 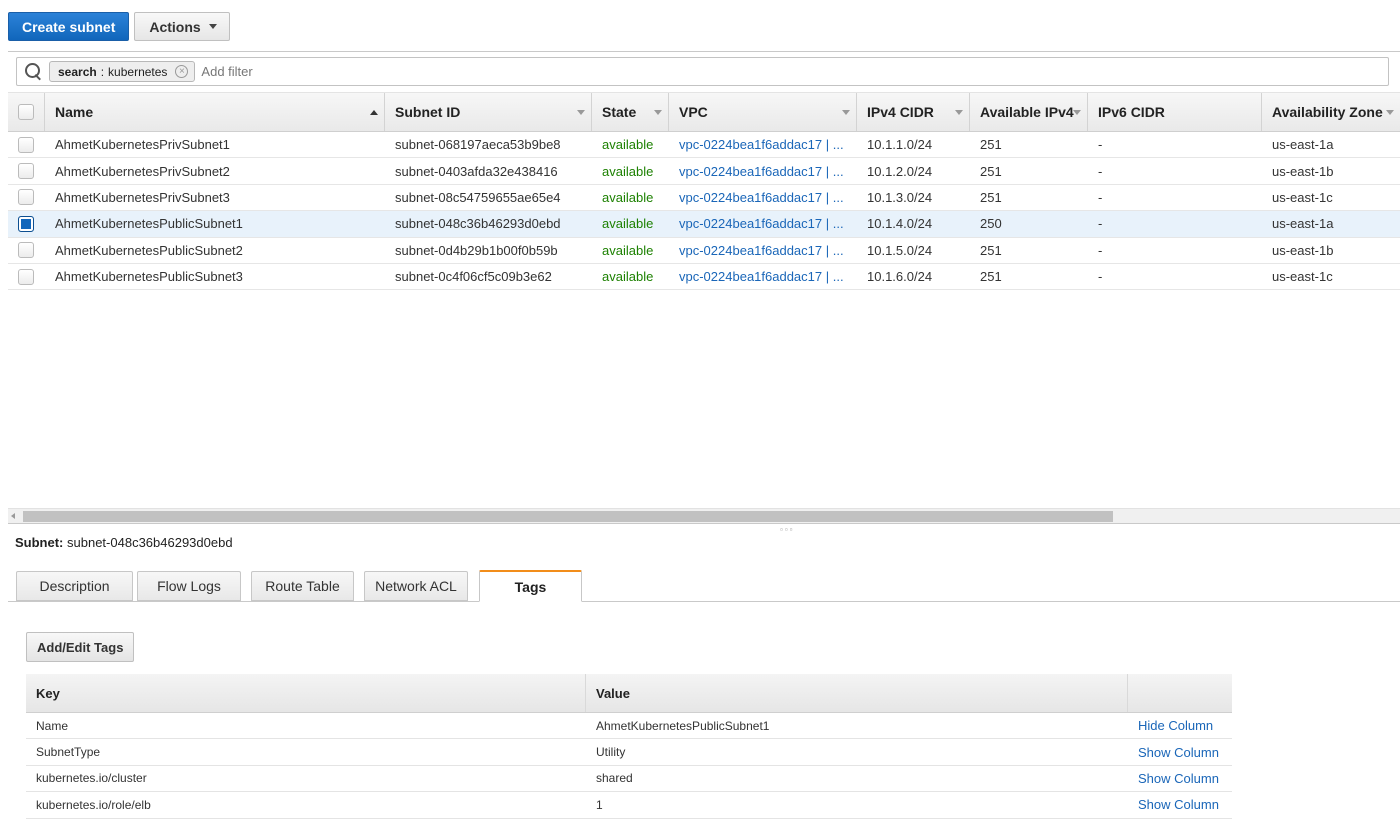 What do you see at coordinates (614, 778) in the screenshot?
I see `tag-value: shared` at bounding box center [614, 778].